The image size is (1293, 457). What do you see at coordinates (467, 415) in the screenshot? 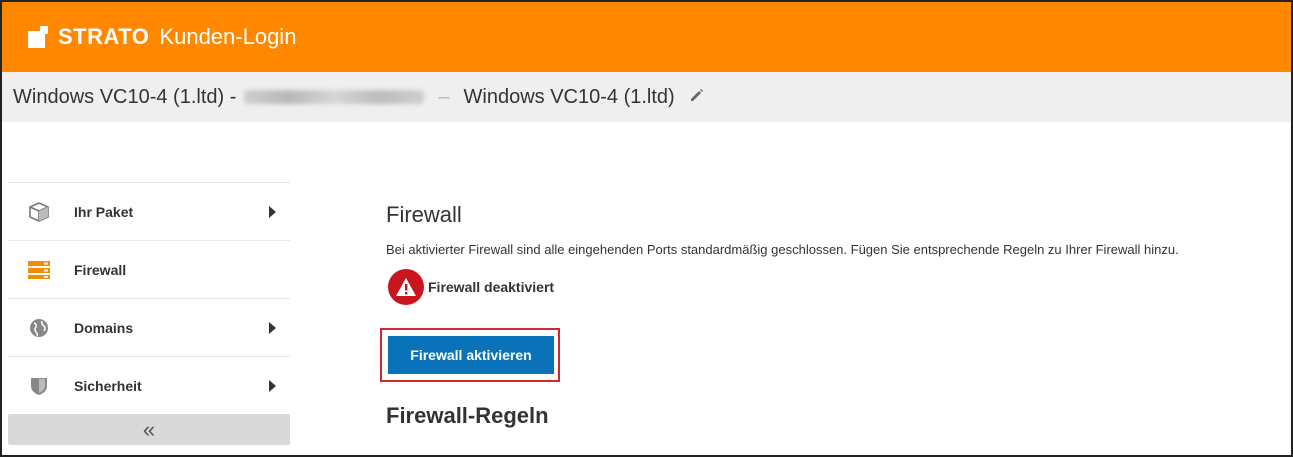
I see `firewall-rules-heading: Firewall-Regeln` at bounding box center [467, 415].